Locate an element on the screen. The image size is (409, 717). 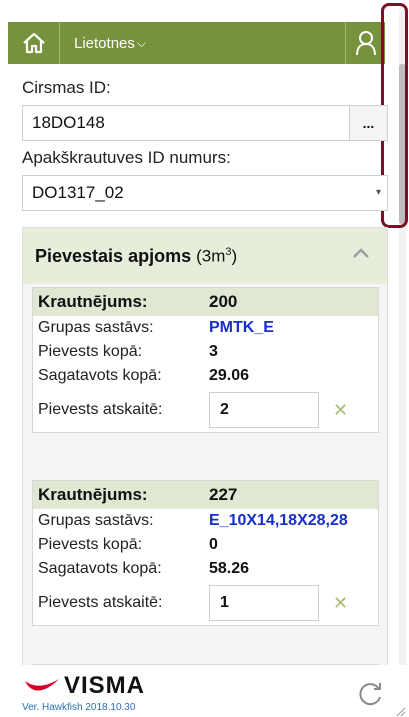
total-value: 3 is located at coordinates (213, 351).